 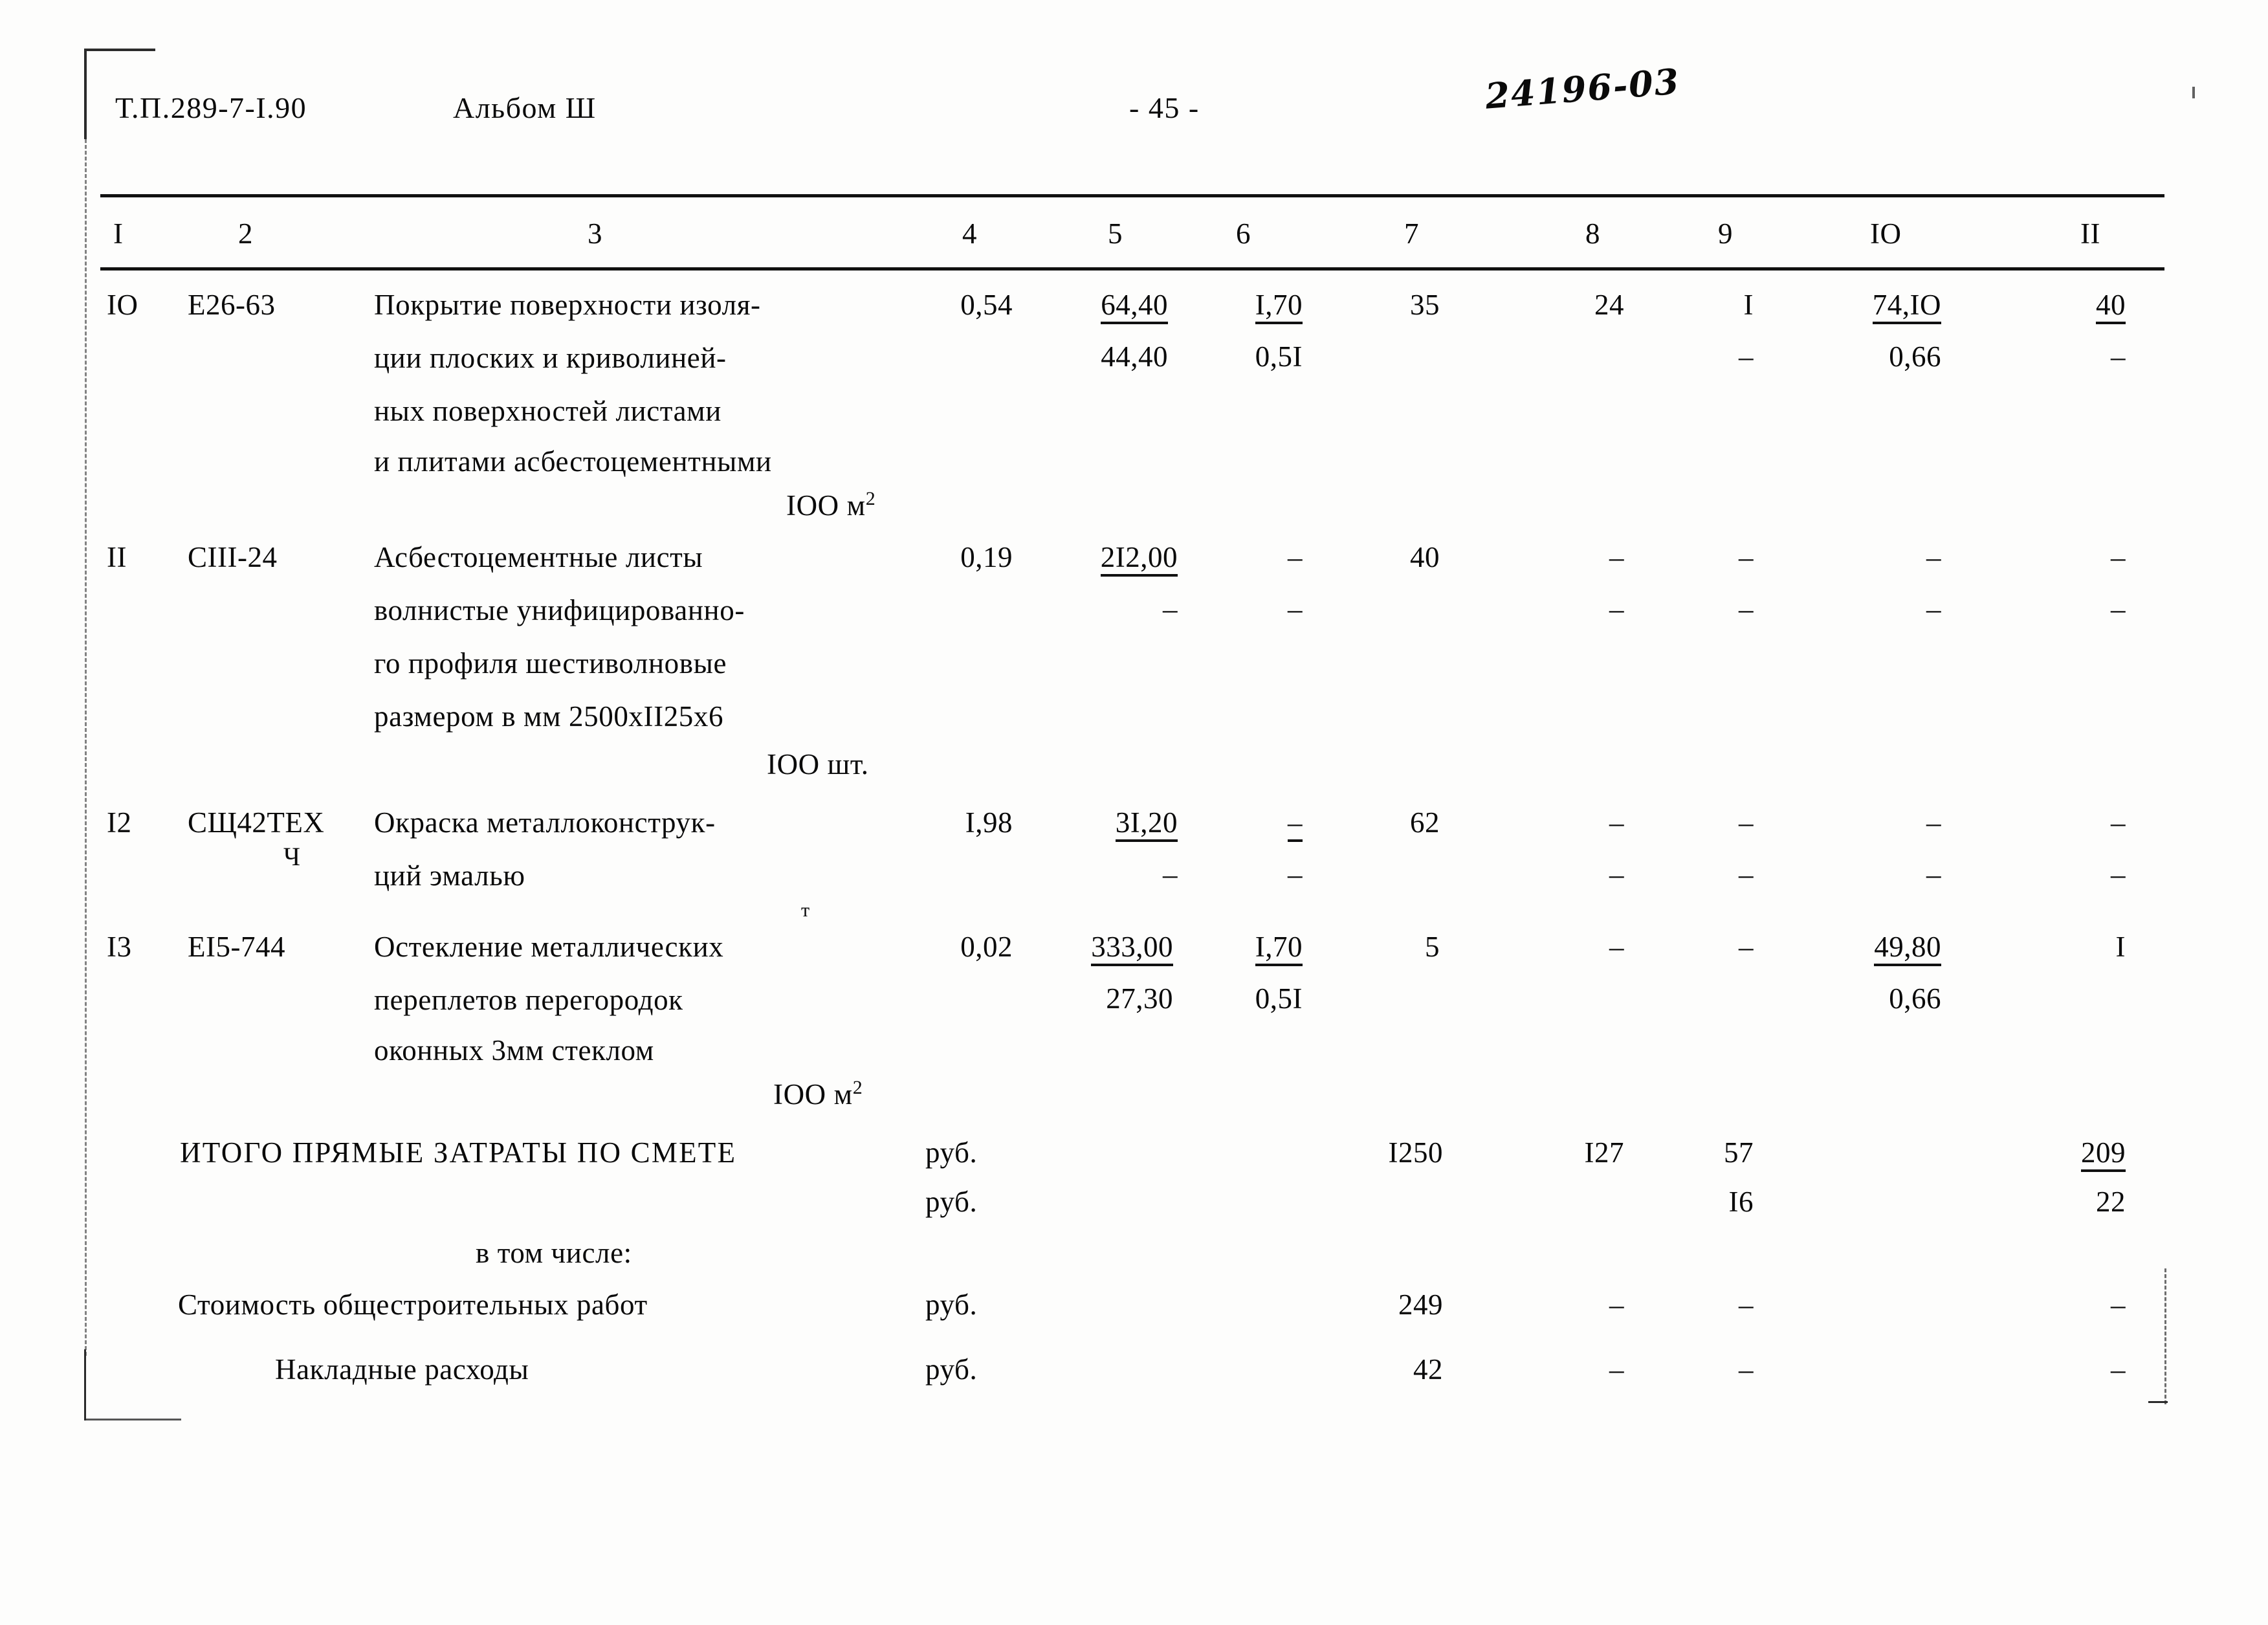 I want to click on table-row-code: ЕI5-744, so click(x=236, y=947).